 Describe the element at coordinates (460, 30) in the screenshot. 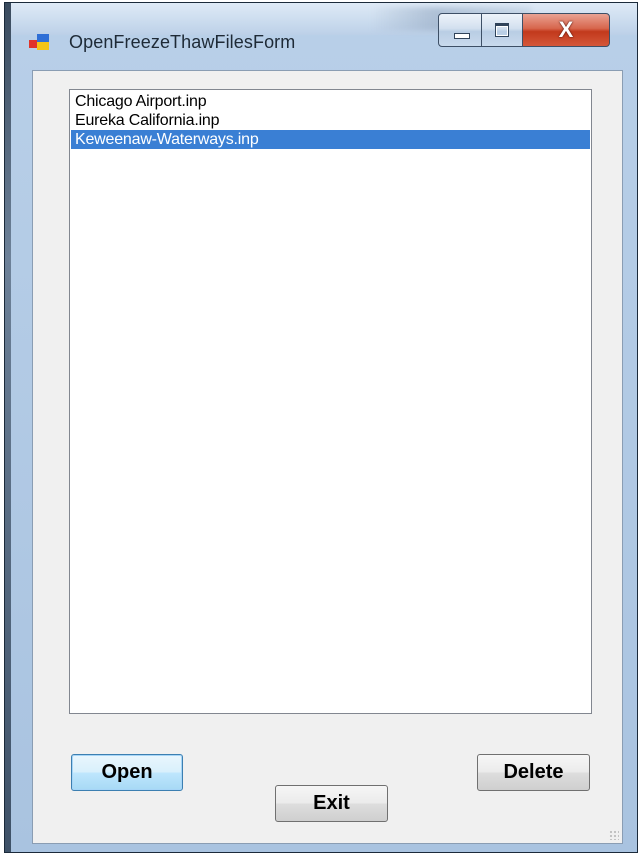

I see `minimize-button` at that location.